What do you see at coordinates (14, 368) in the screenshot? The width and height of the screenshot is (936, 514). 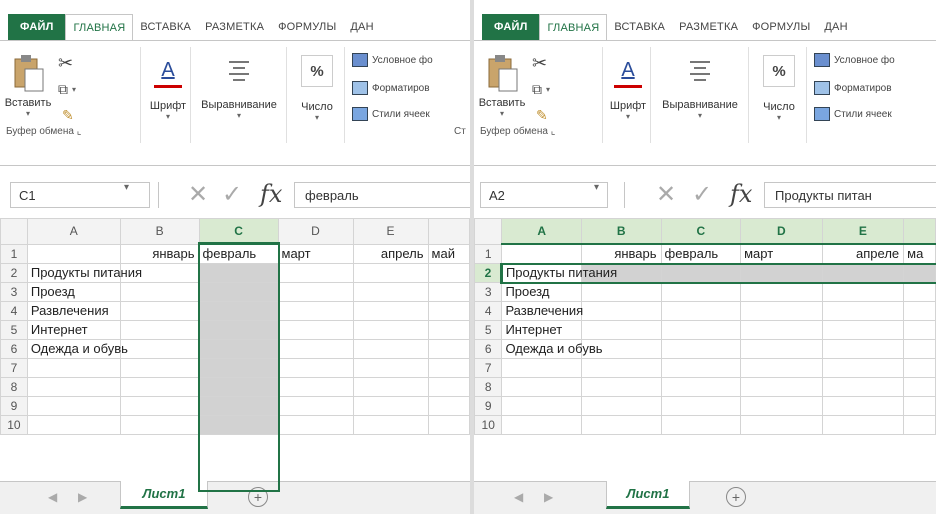 I see `row-header: 7` at bounding box center [14, 368].